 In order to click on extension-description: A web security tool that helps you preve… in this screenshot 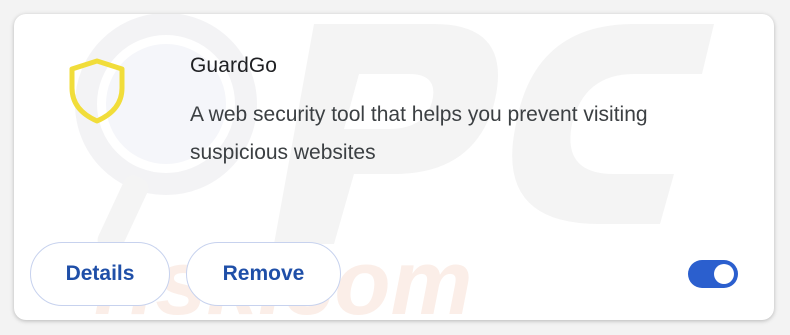, I will do `click(419, 133)`.